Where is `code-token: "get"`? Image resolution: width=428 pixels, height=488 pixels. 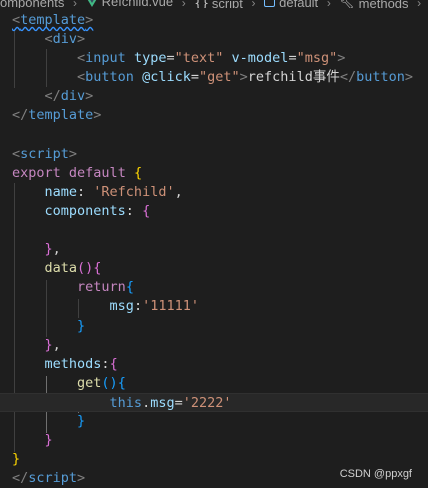 code-token: "get" is located at coordinates (219, 77).